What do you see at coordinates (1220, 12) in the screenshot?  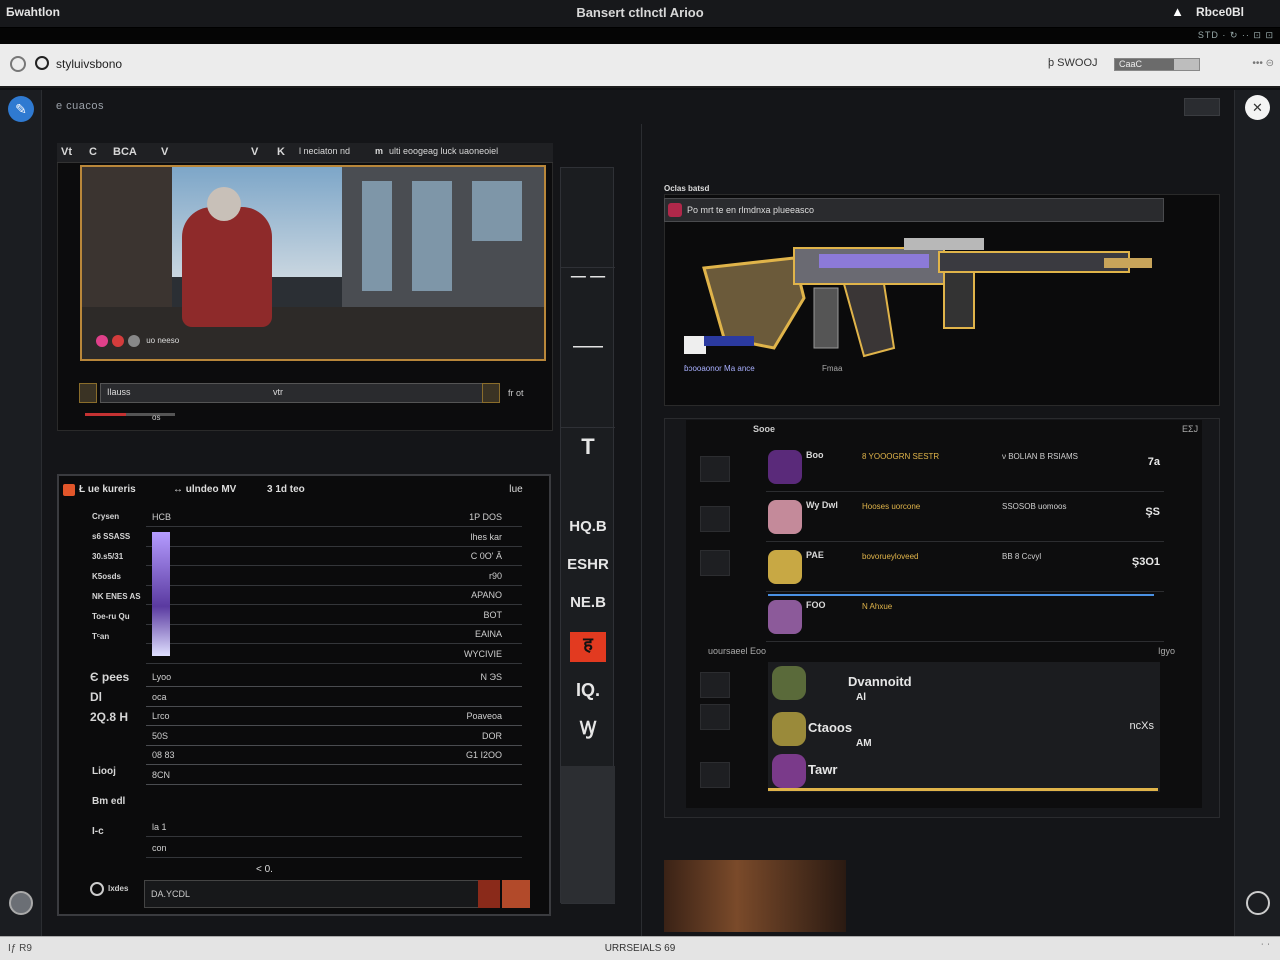 I see `user-name: Rbce0Bl` at bounding box center [1220, 12].